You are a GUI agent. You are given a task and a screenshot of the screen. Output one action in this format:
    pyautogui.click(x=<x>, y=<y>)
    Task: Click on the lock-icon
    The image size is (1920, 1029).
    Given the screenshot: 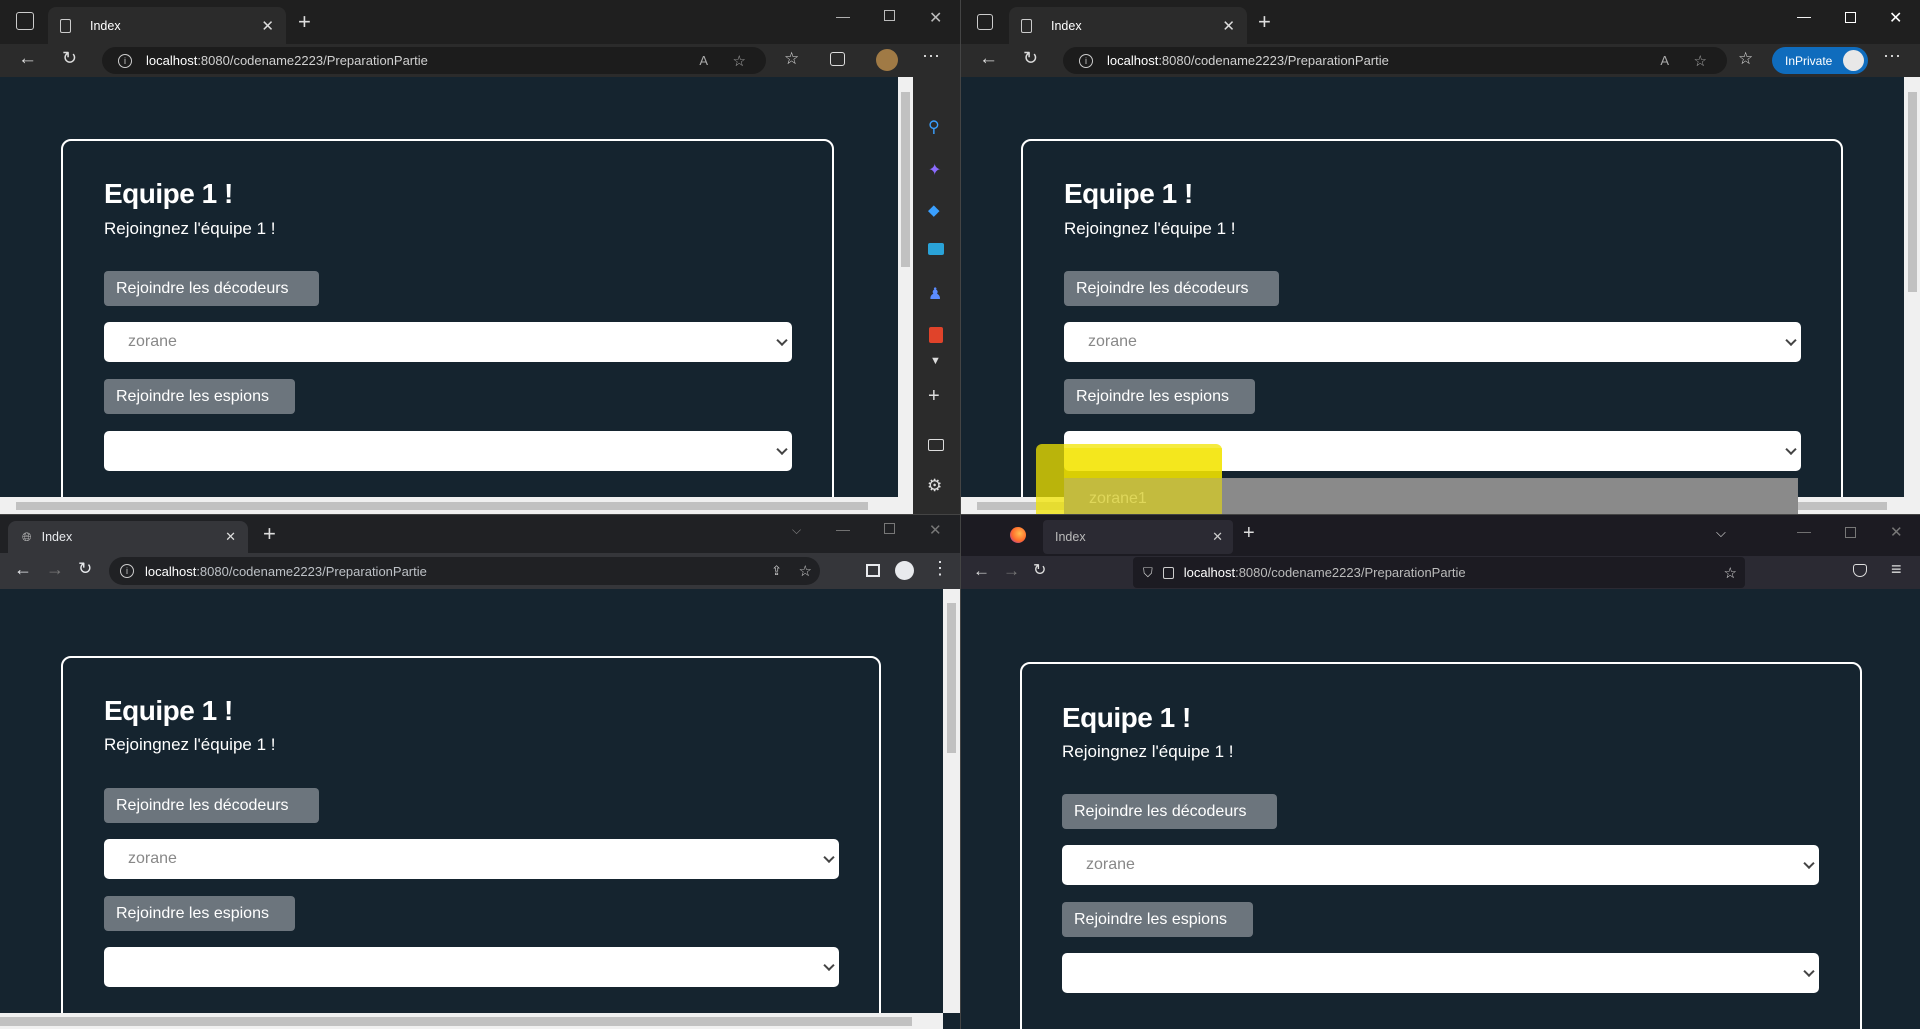 What is the action you would take?
    pyautogui.click(x=1168, y=572)
    